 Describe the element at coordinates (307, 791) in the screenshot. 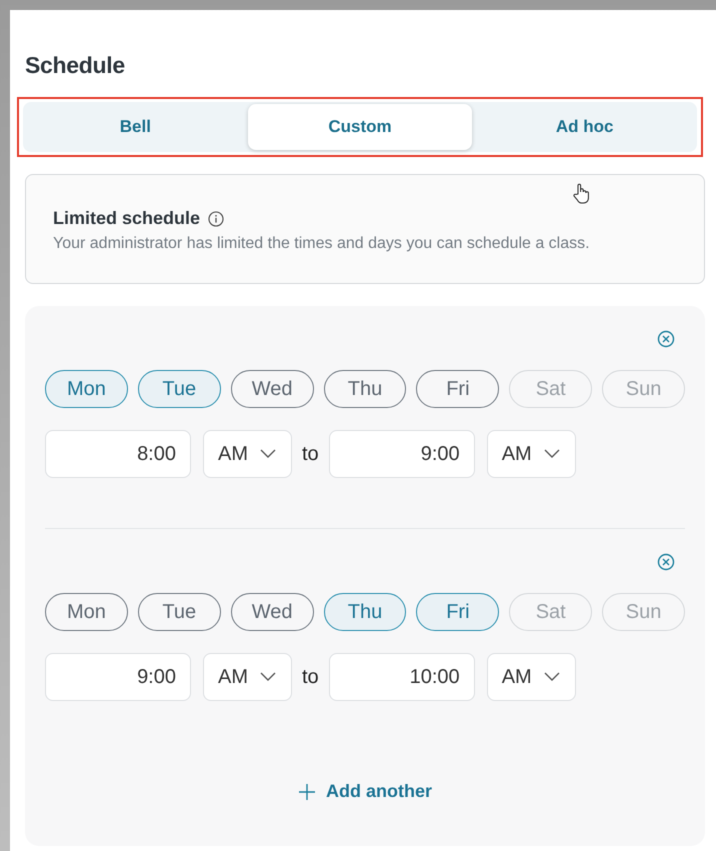

I see `plus-icon` at that location.